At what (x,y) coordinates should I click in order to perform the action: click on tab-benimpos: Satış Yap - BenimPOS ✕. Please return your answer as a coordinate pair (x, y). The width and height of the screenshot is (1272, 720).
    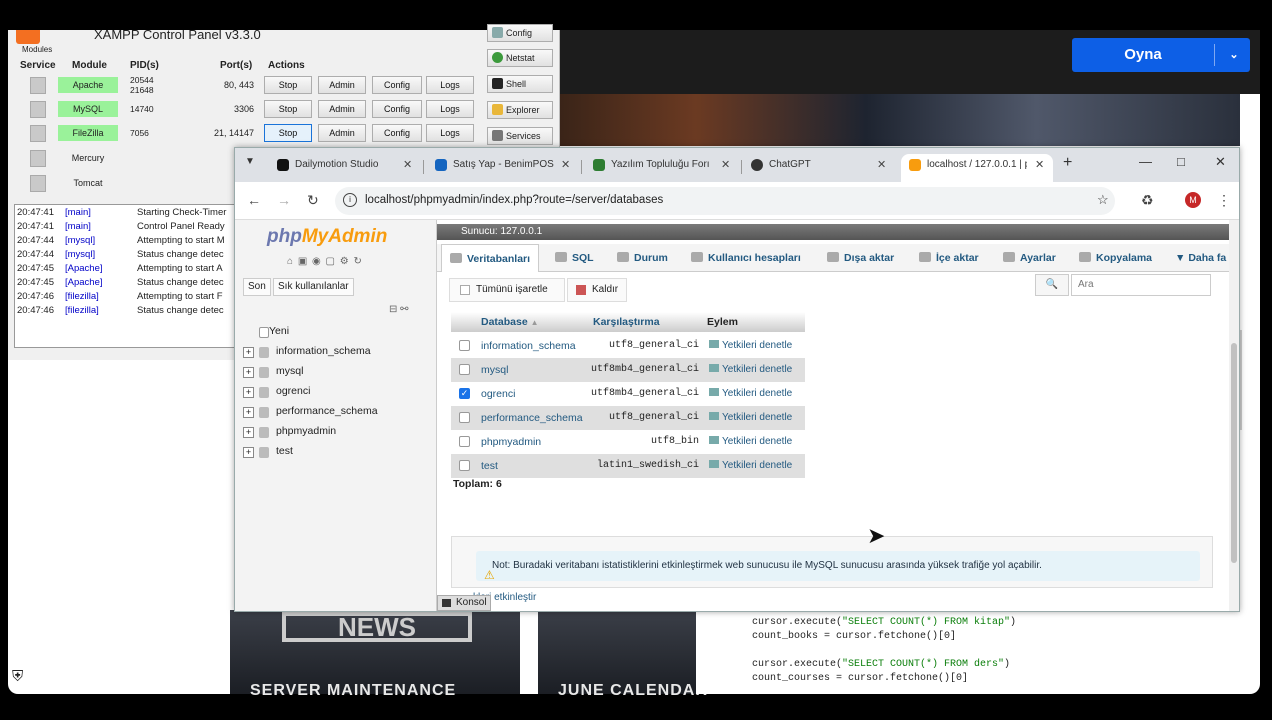
    Looking at the image, I should click on (503, 168).